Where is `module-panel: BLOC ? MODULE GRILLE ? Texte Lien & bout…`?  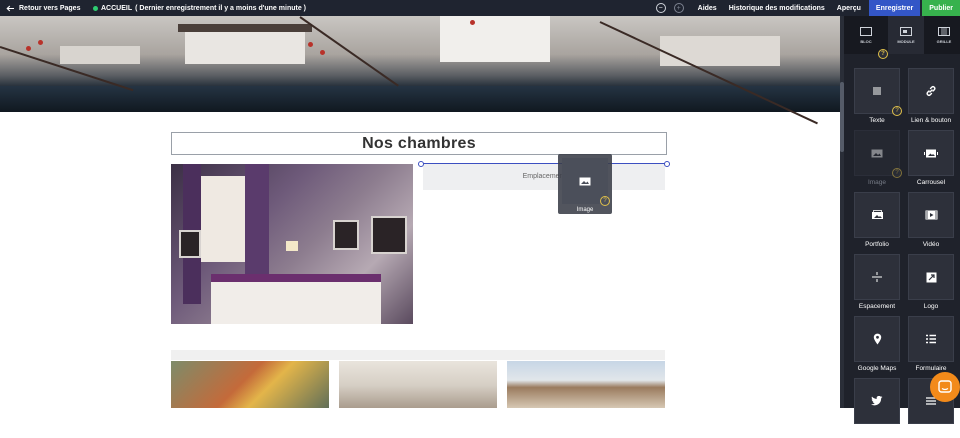 module-panel: BLOC ? MODULE GRILLE ? Texte Lien & bout… is located at coordinates (902, 220).